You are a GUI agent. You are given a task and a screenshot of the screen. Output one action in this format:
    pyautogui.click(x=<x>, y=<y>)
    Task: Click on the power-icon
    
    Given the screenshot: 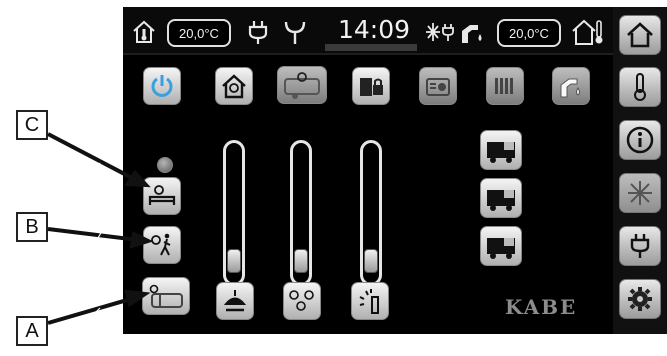 What is the action you would take?
    pyautogui.click(x=162, y=86)
    